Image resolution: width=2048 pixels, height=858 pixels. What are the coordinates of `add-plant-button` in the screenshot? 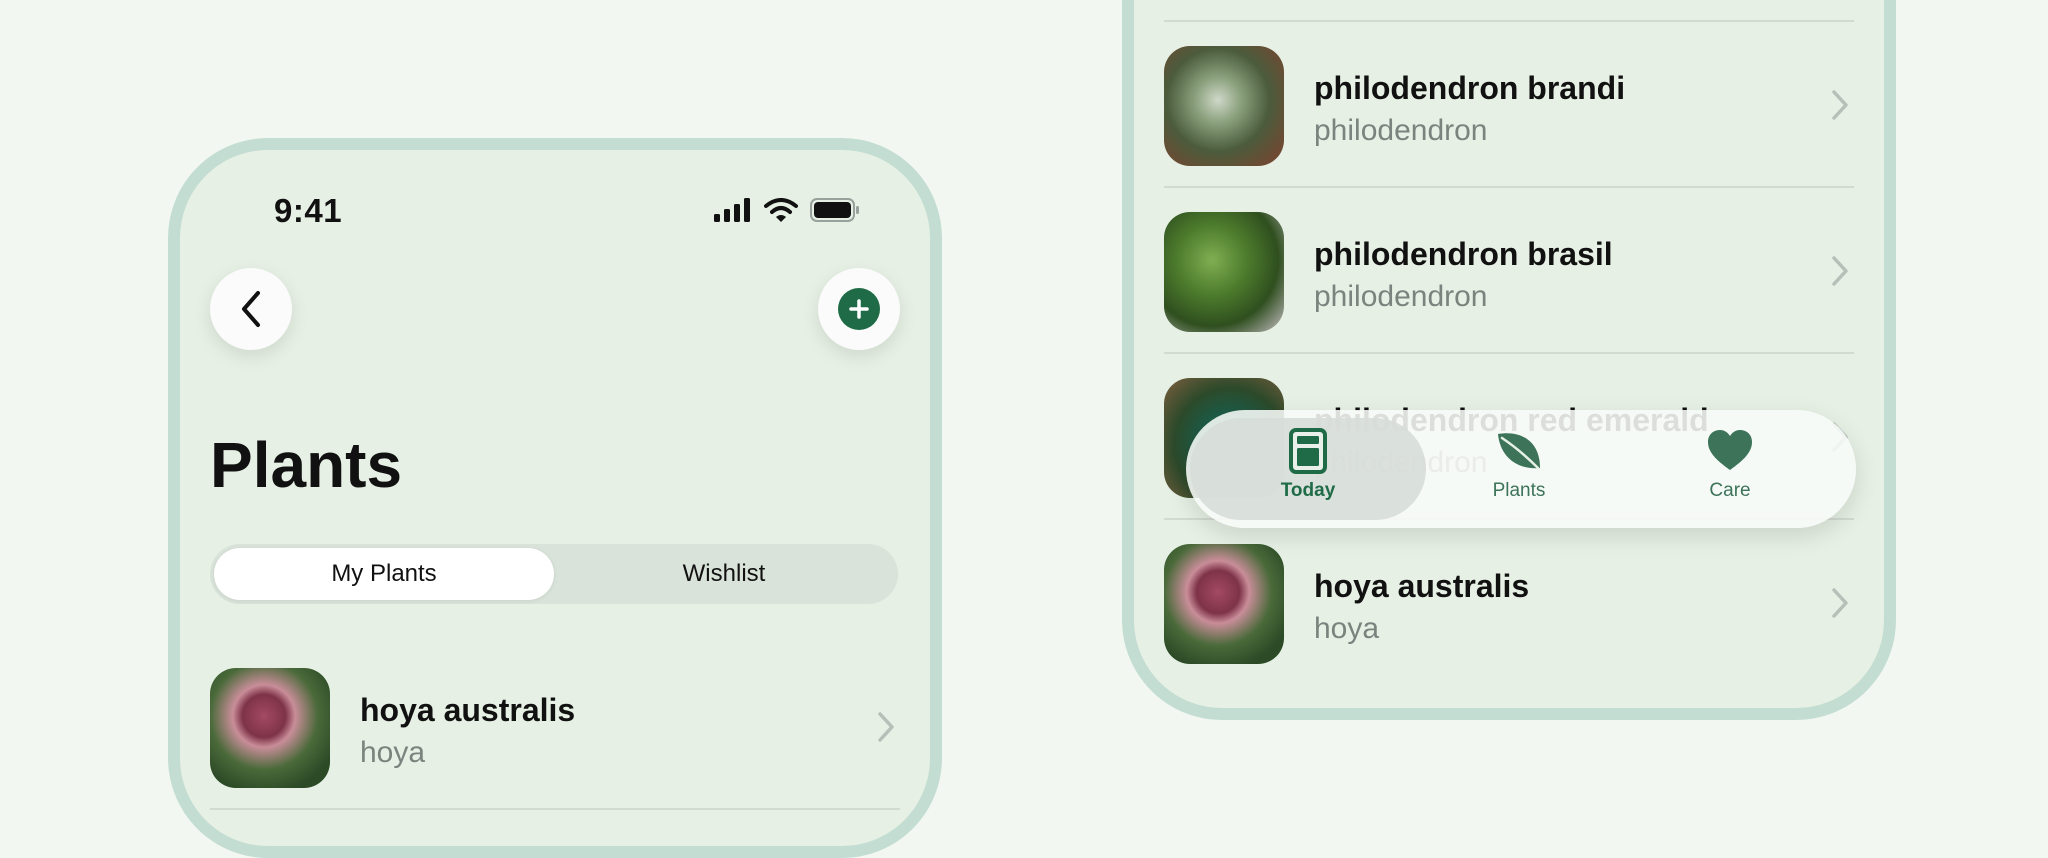 It's located at (859, 309).